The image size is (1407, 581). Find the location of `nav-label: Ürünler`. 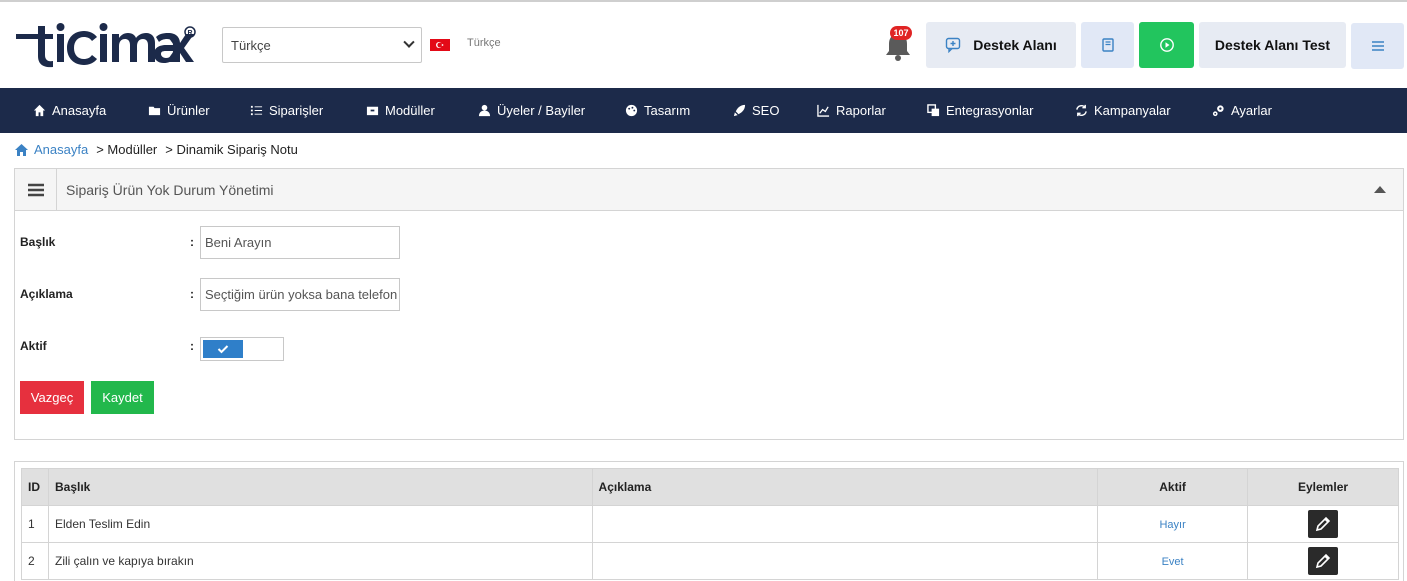

nav-label: Ürünler is located at coordinates (188, 110).